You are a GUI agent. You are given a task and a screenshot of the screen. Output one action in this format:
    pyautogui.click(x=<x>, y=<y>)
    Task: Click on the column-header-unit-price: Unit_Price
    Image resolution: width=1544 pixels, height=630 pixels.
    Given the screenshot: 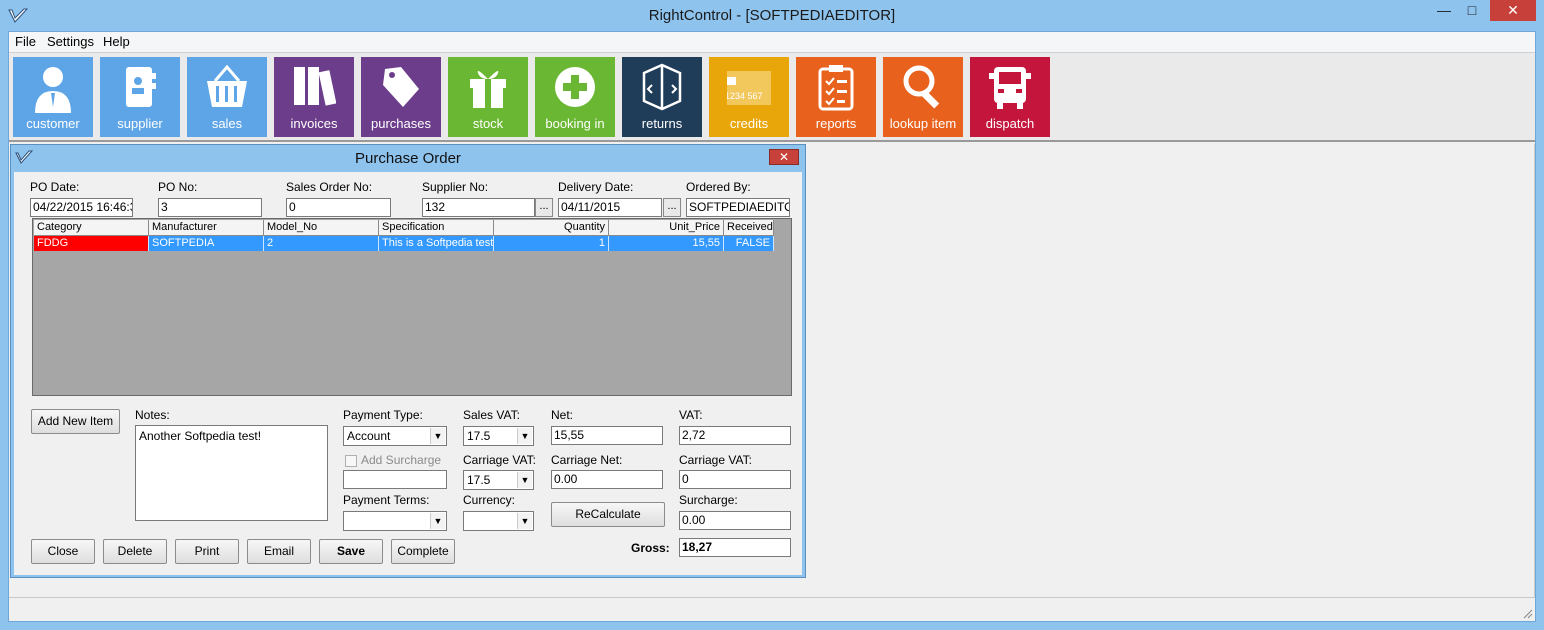 What is the action you would take?
    pyautogui.click(x=666, y=228)
    